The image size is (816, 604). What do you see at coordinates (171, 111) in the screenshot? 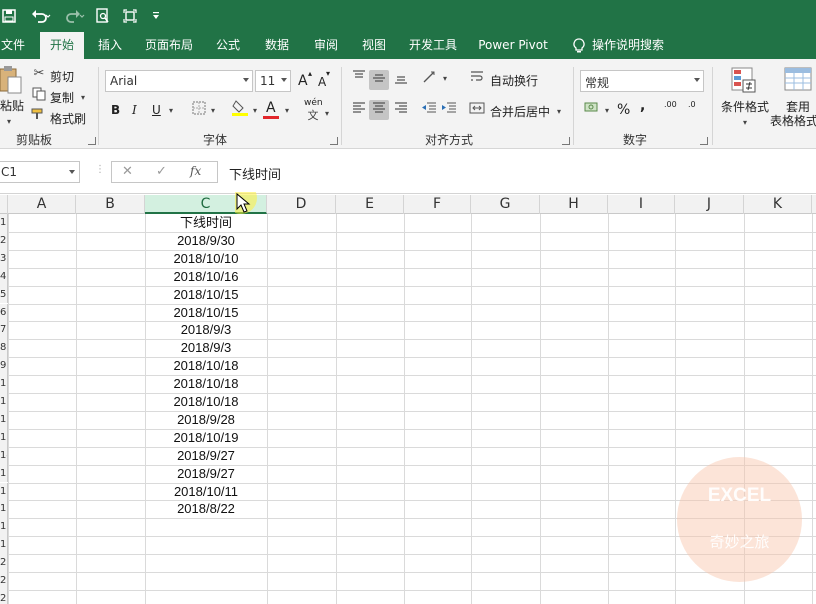
I see `underline-dropdown-icon: ▾` at bounding box center [171, 111].